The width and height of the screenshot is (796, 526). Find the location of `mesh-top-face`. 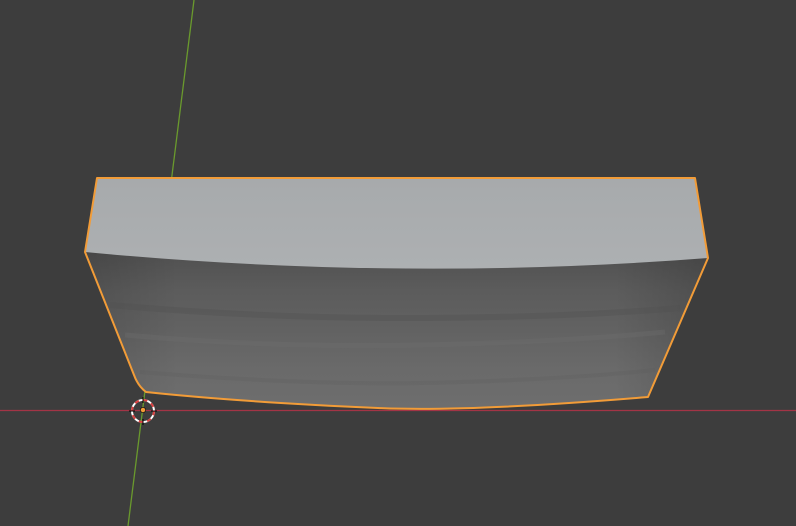

mesh-top-face is located at coordinates (396, 223).